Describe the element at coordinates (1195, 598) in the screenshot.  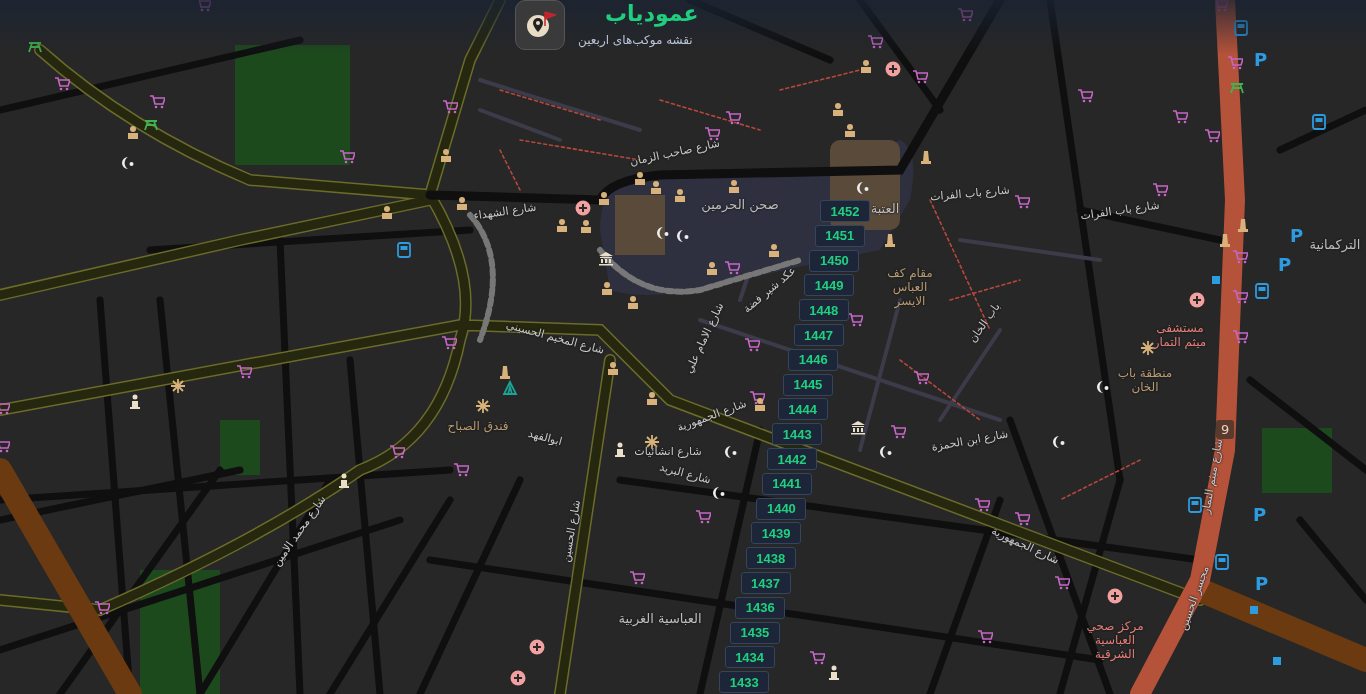
I see `street-label: مجسر الحسين` at that location.